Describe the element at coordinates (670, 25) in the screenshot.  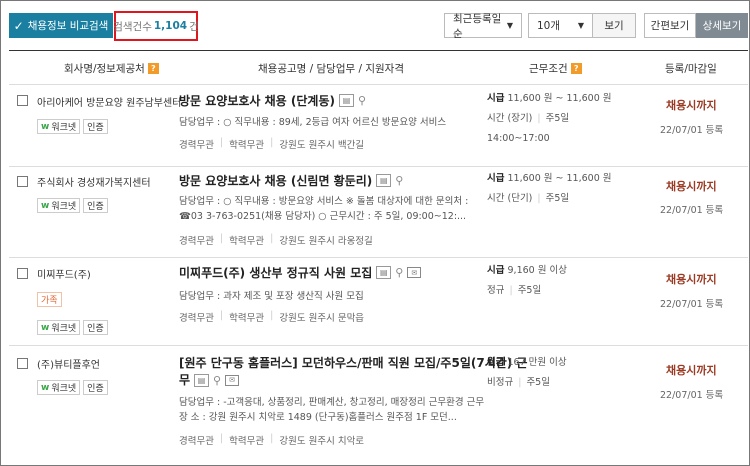
I see `simple-view-button: 간편보기` at that location.